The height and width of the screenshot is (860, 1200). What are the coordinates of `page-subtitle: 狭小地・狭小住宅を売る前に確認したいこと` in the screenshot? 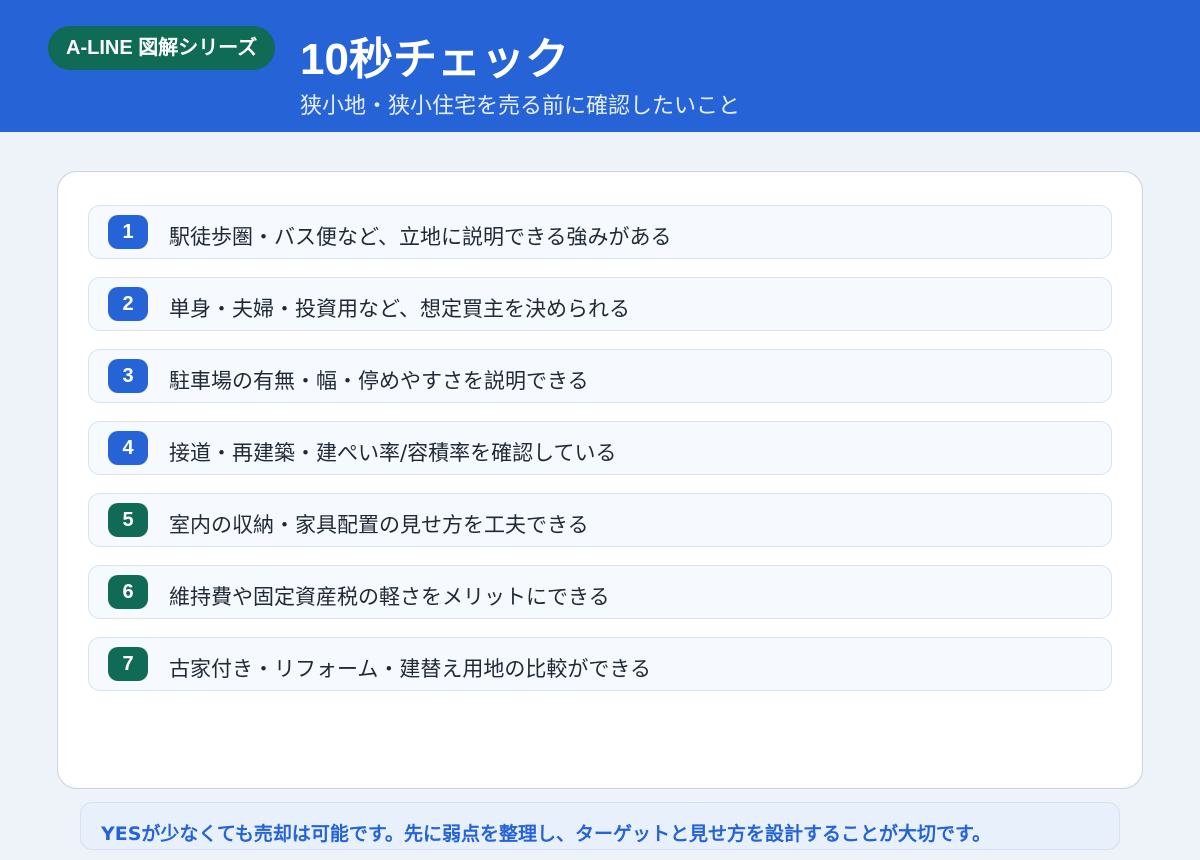 It's located at (520, 106).